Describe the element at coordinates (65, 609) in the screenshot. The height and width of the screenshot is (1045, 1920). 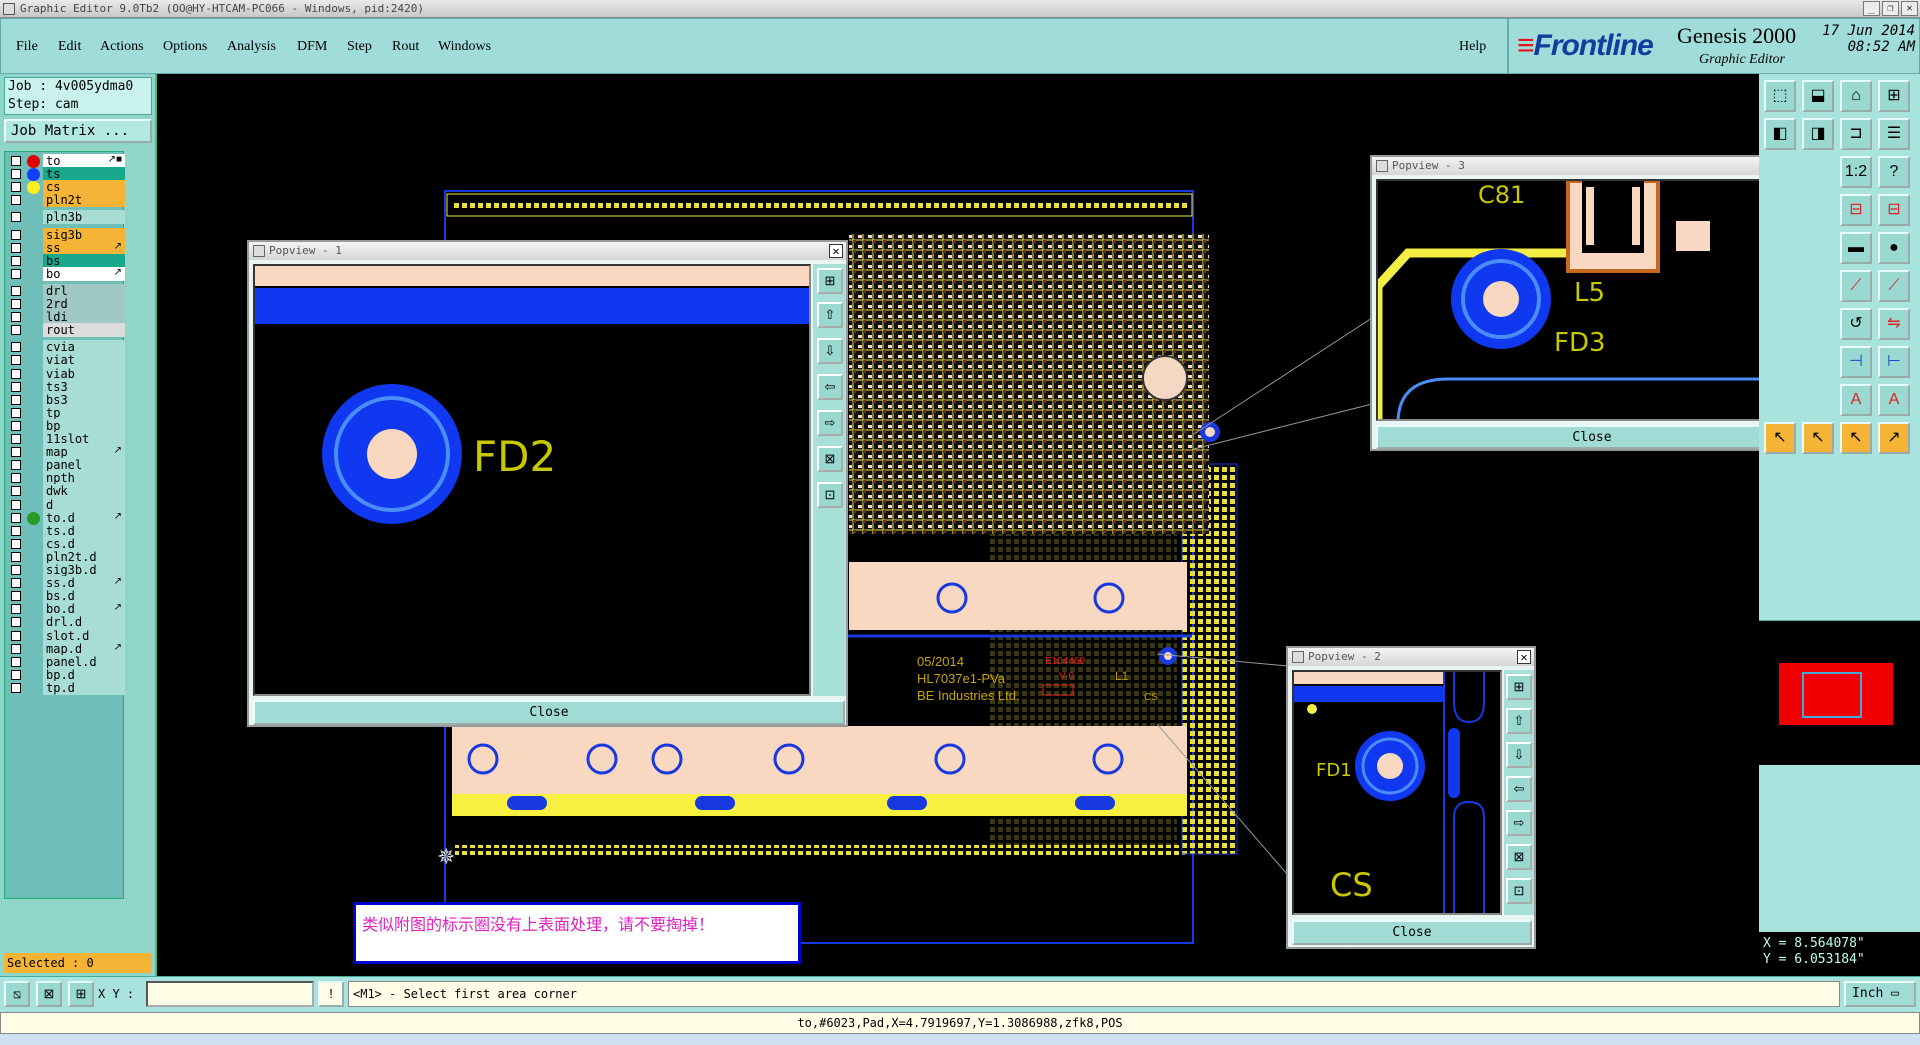
I see `layer-row: bo.d ↗` at that location.